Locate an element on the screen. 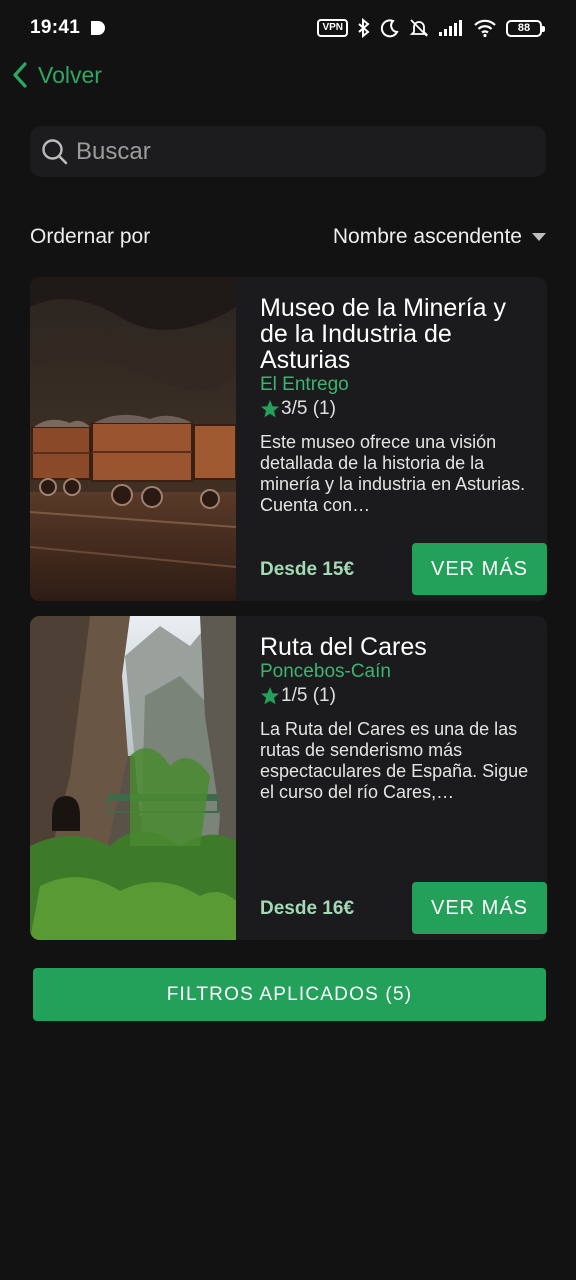 This screenshot has height=1280, width=576. search-bar is located at coordinates (288, 151).